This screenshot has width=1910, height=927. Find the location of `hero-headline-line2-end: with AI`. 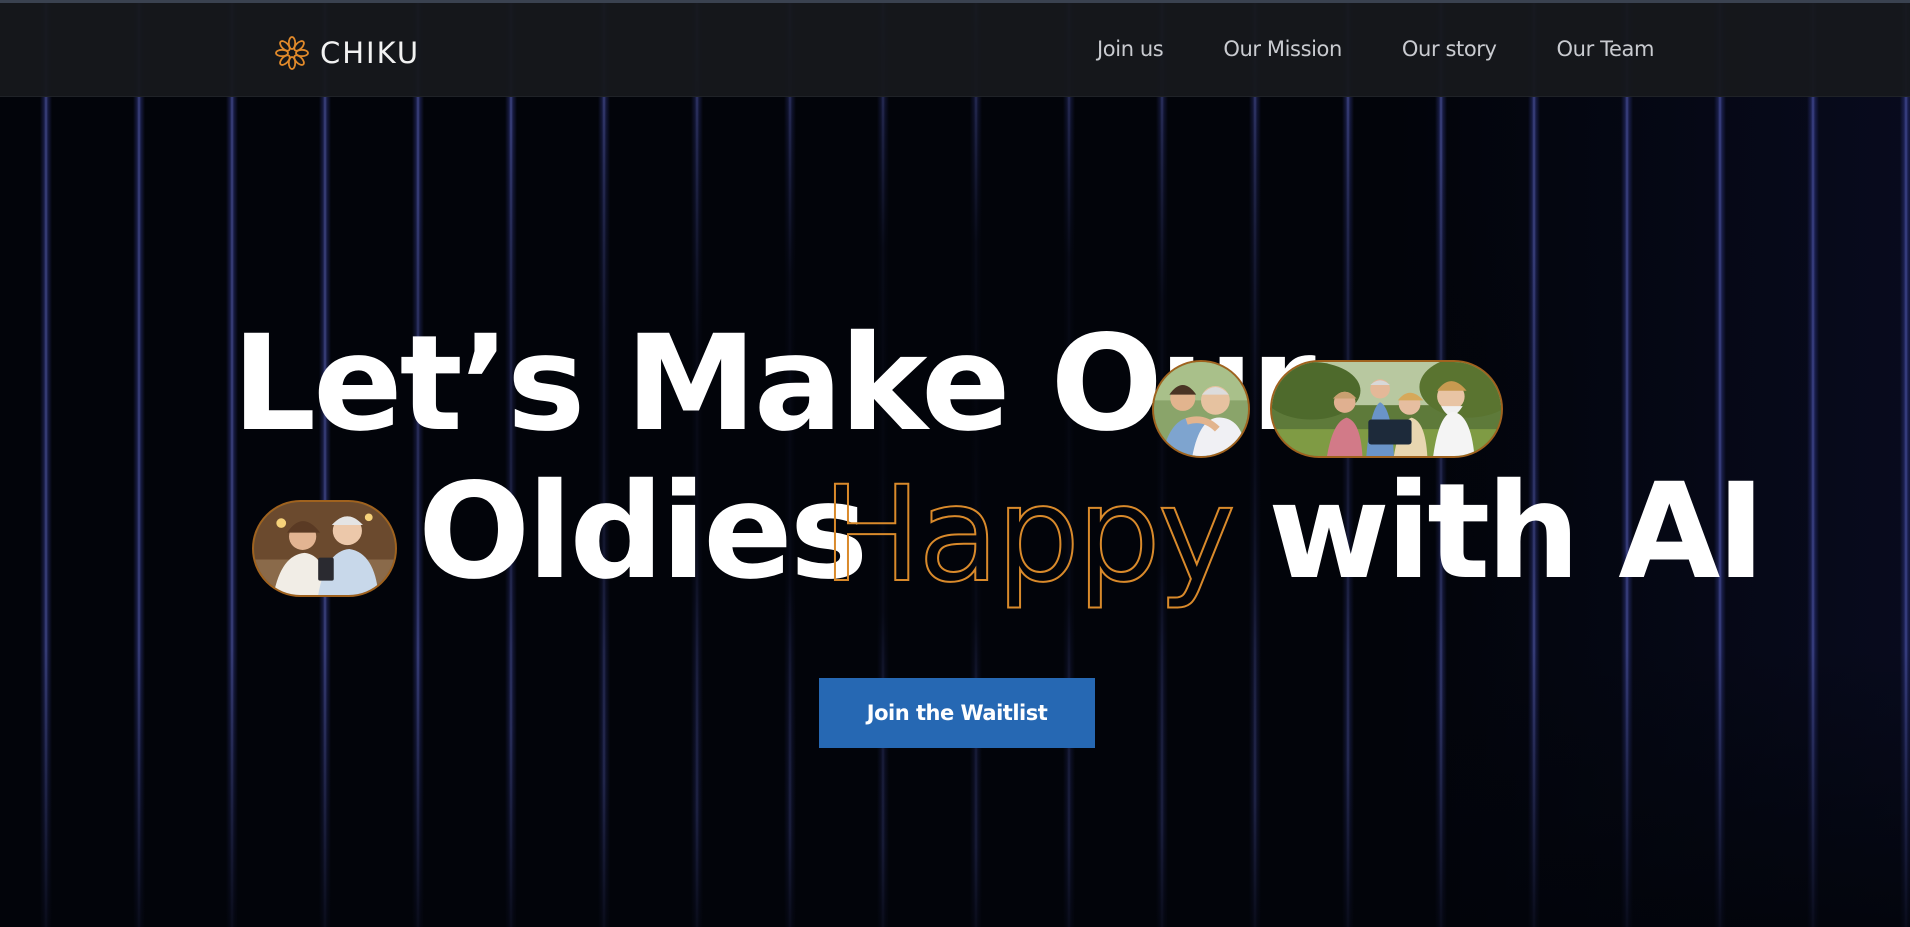

hero-headline-line2-end: with AI is located at coordinates (1516, 532).